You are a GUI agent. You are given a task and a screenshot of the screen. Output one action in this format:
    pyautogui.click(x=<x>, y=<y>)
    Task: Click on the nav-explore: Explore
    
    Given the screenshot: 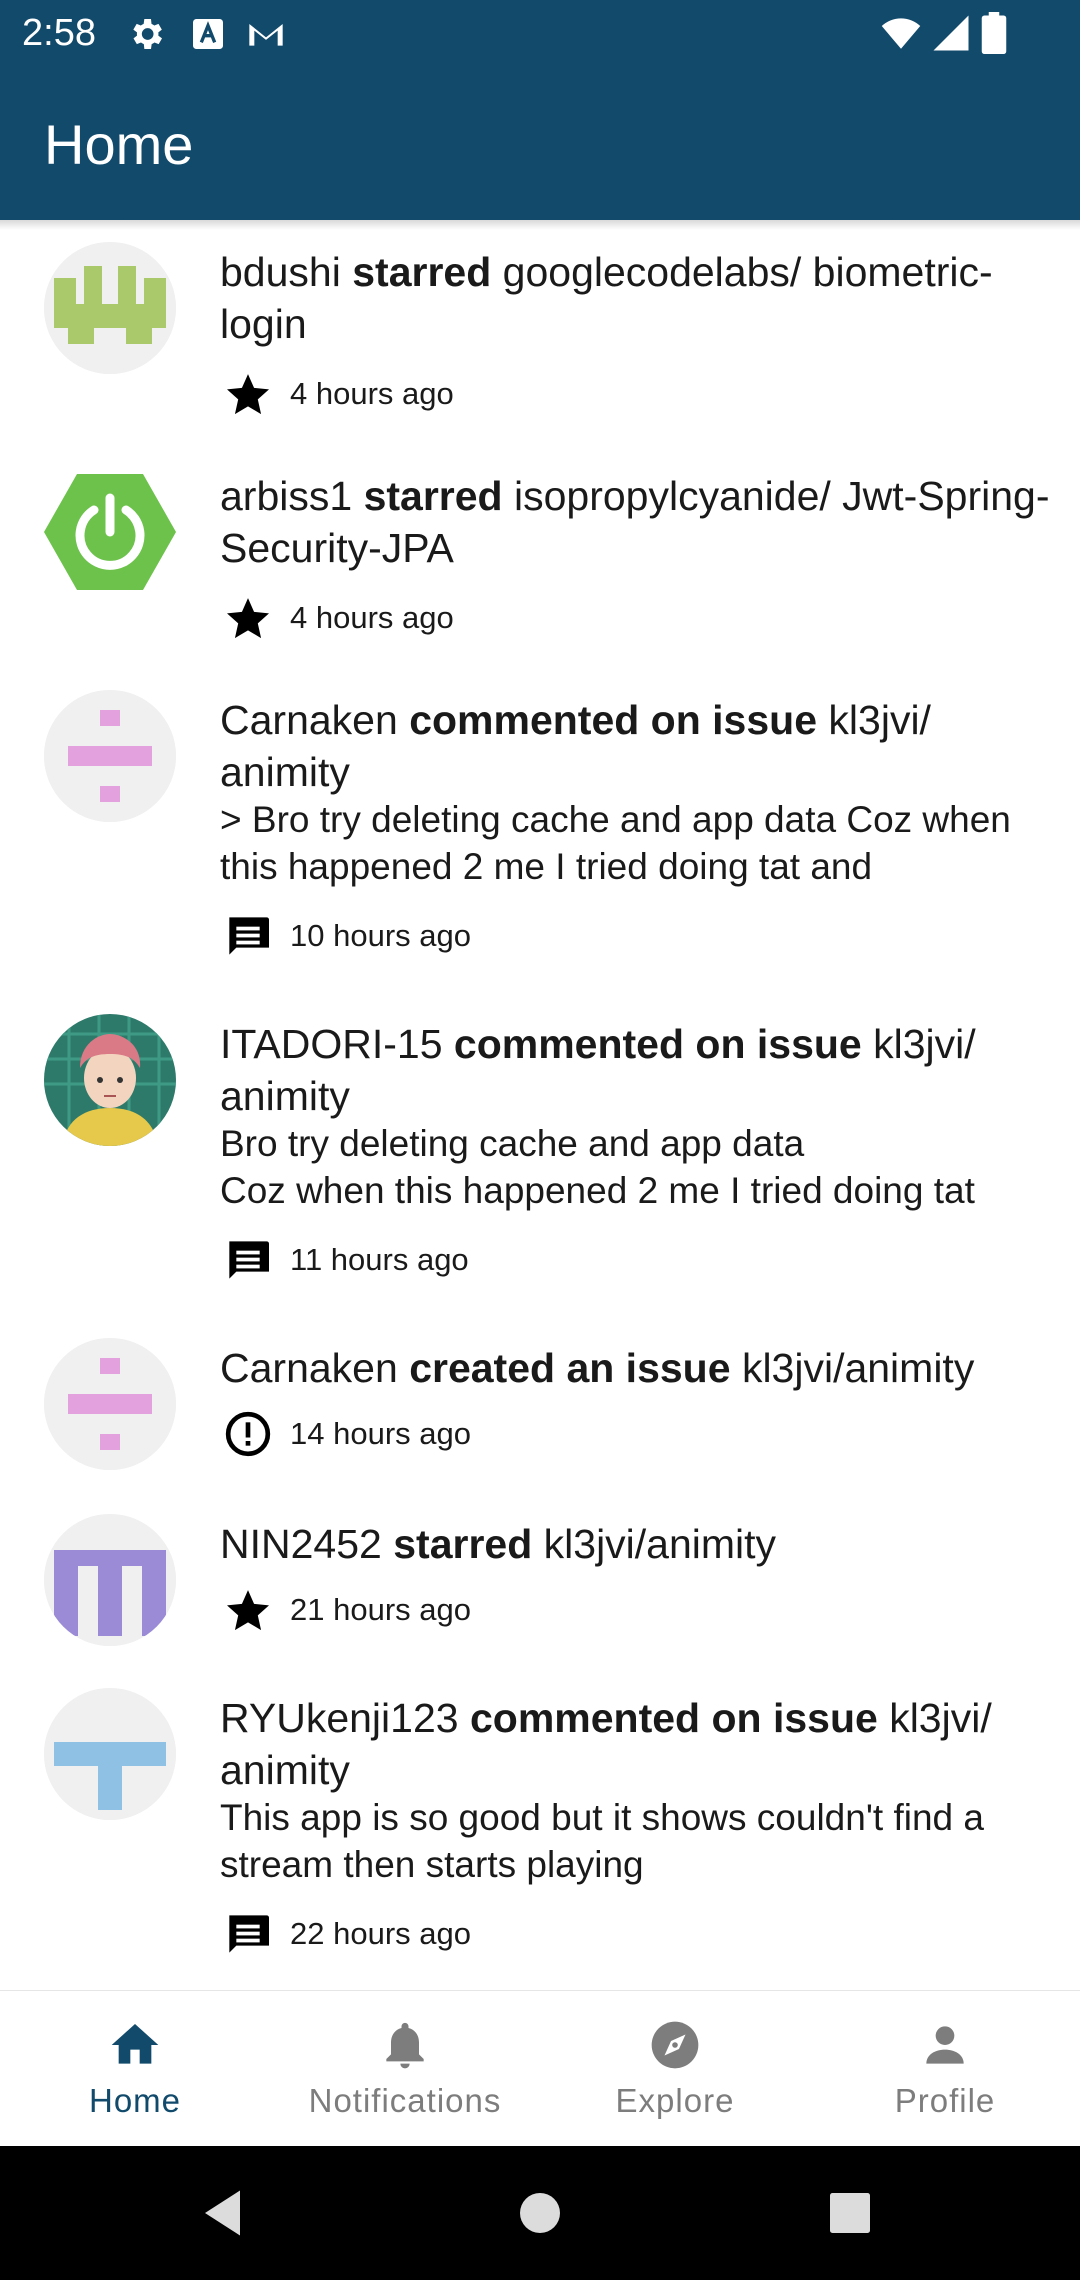 What is the action you would take?
    pyautogui.click(x=675, y=2069)
    